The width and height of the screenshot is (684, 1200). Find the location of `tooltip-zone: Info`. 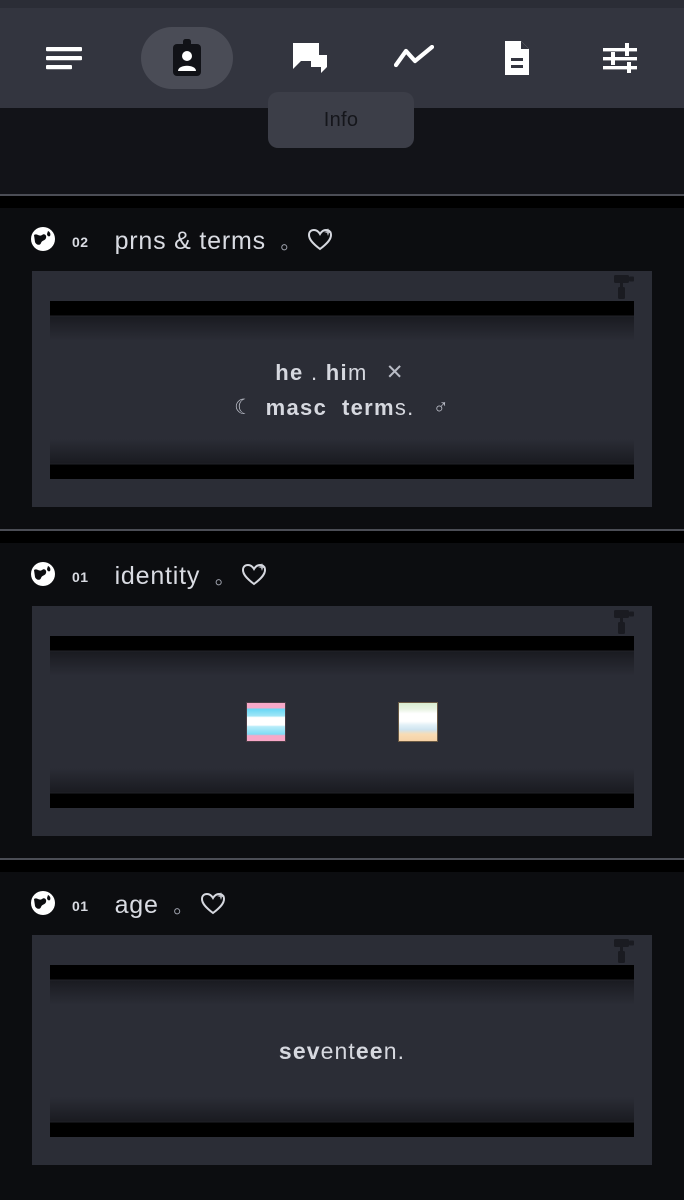

tooltip-zone: Info is located at coordinates (342, 143).